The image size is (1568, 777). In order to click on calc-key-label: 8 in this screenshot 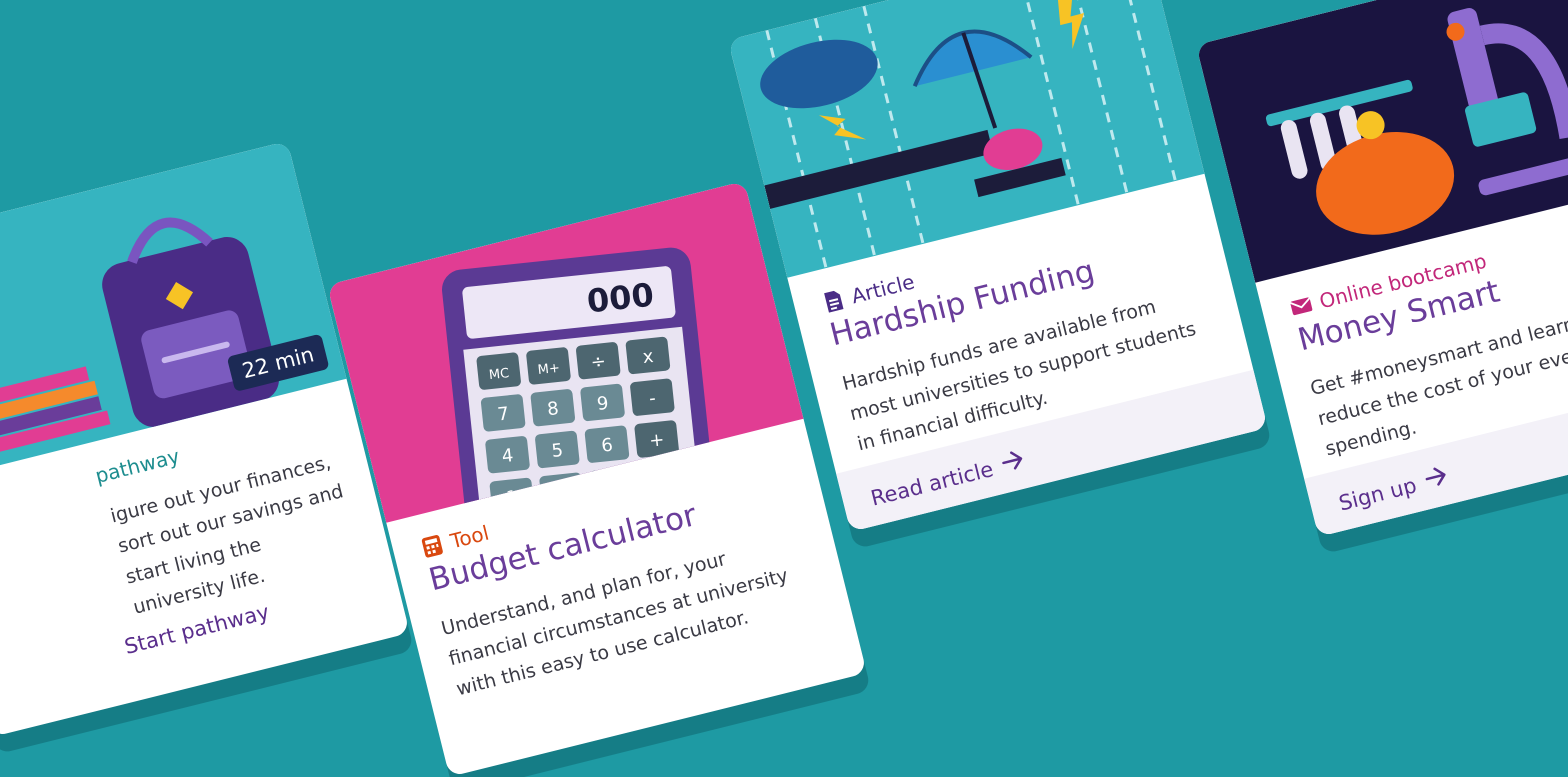, I will do `click(553, 409)`.